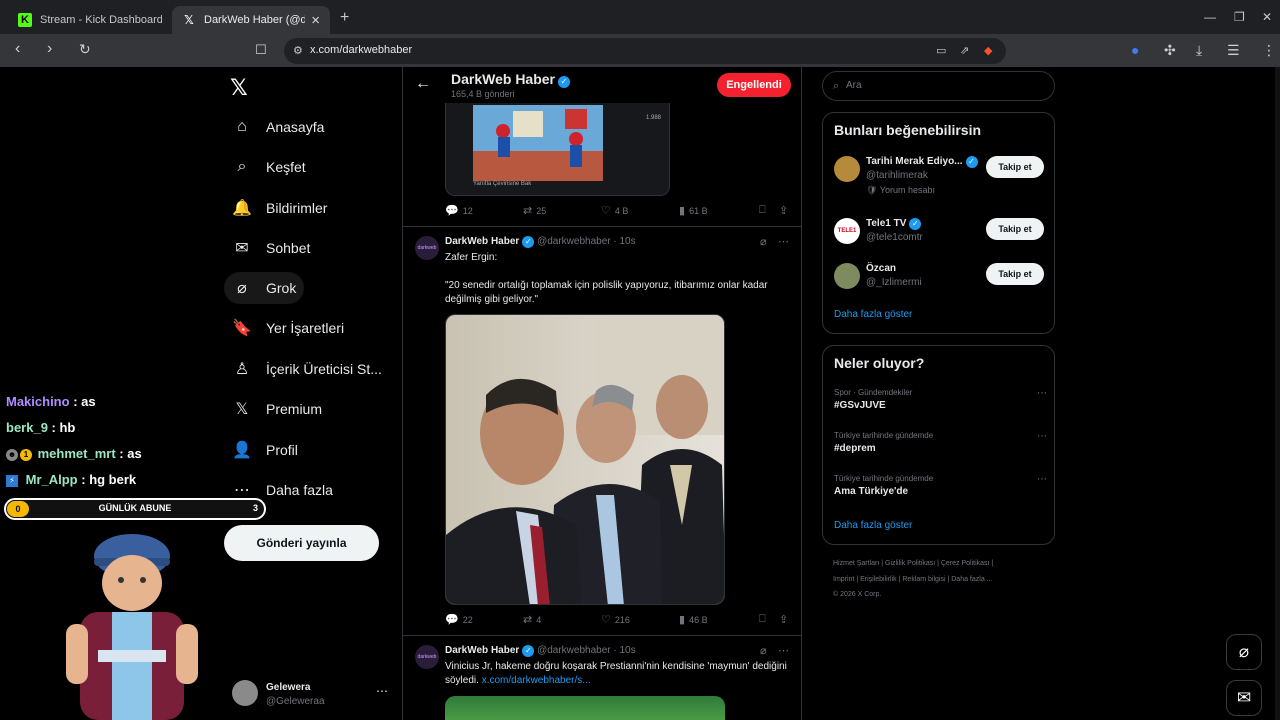 This screenshot has width=1280, height=720. What do you see at coordinates (298, 50) in the screenshot?
I see `site-info-icon: ⚙` at bounding box center [298, 50].